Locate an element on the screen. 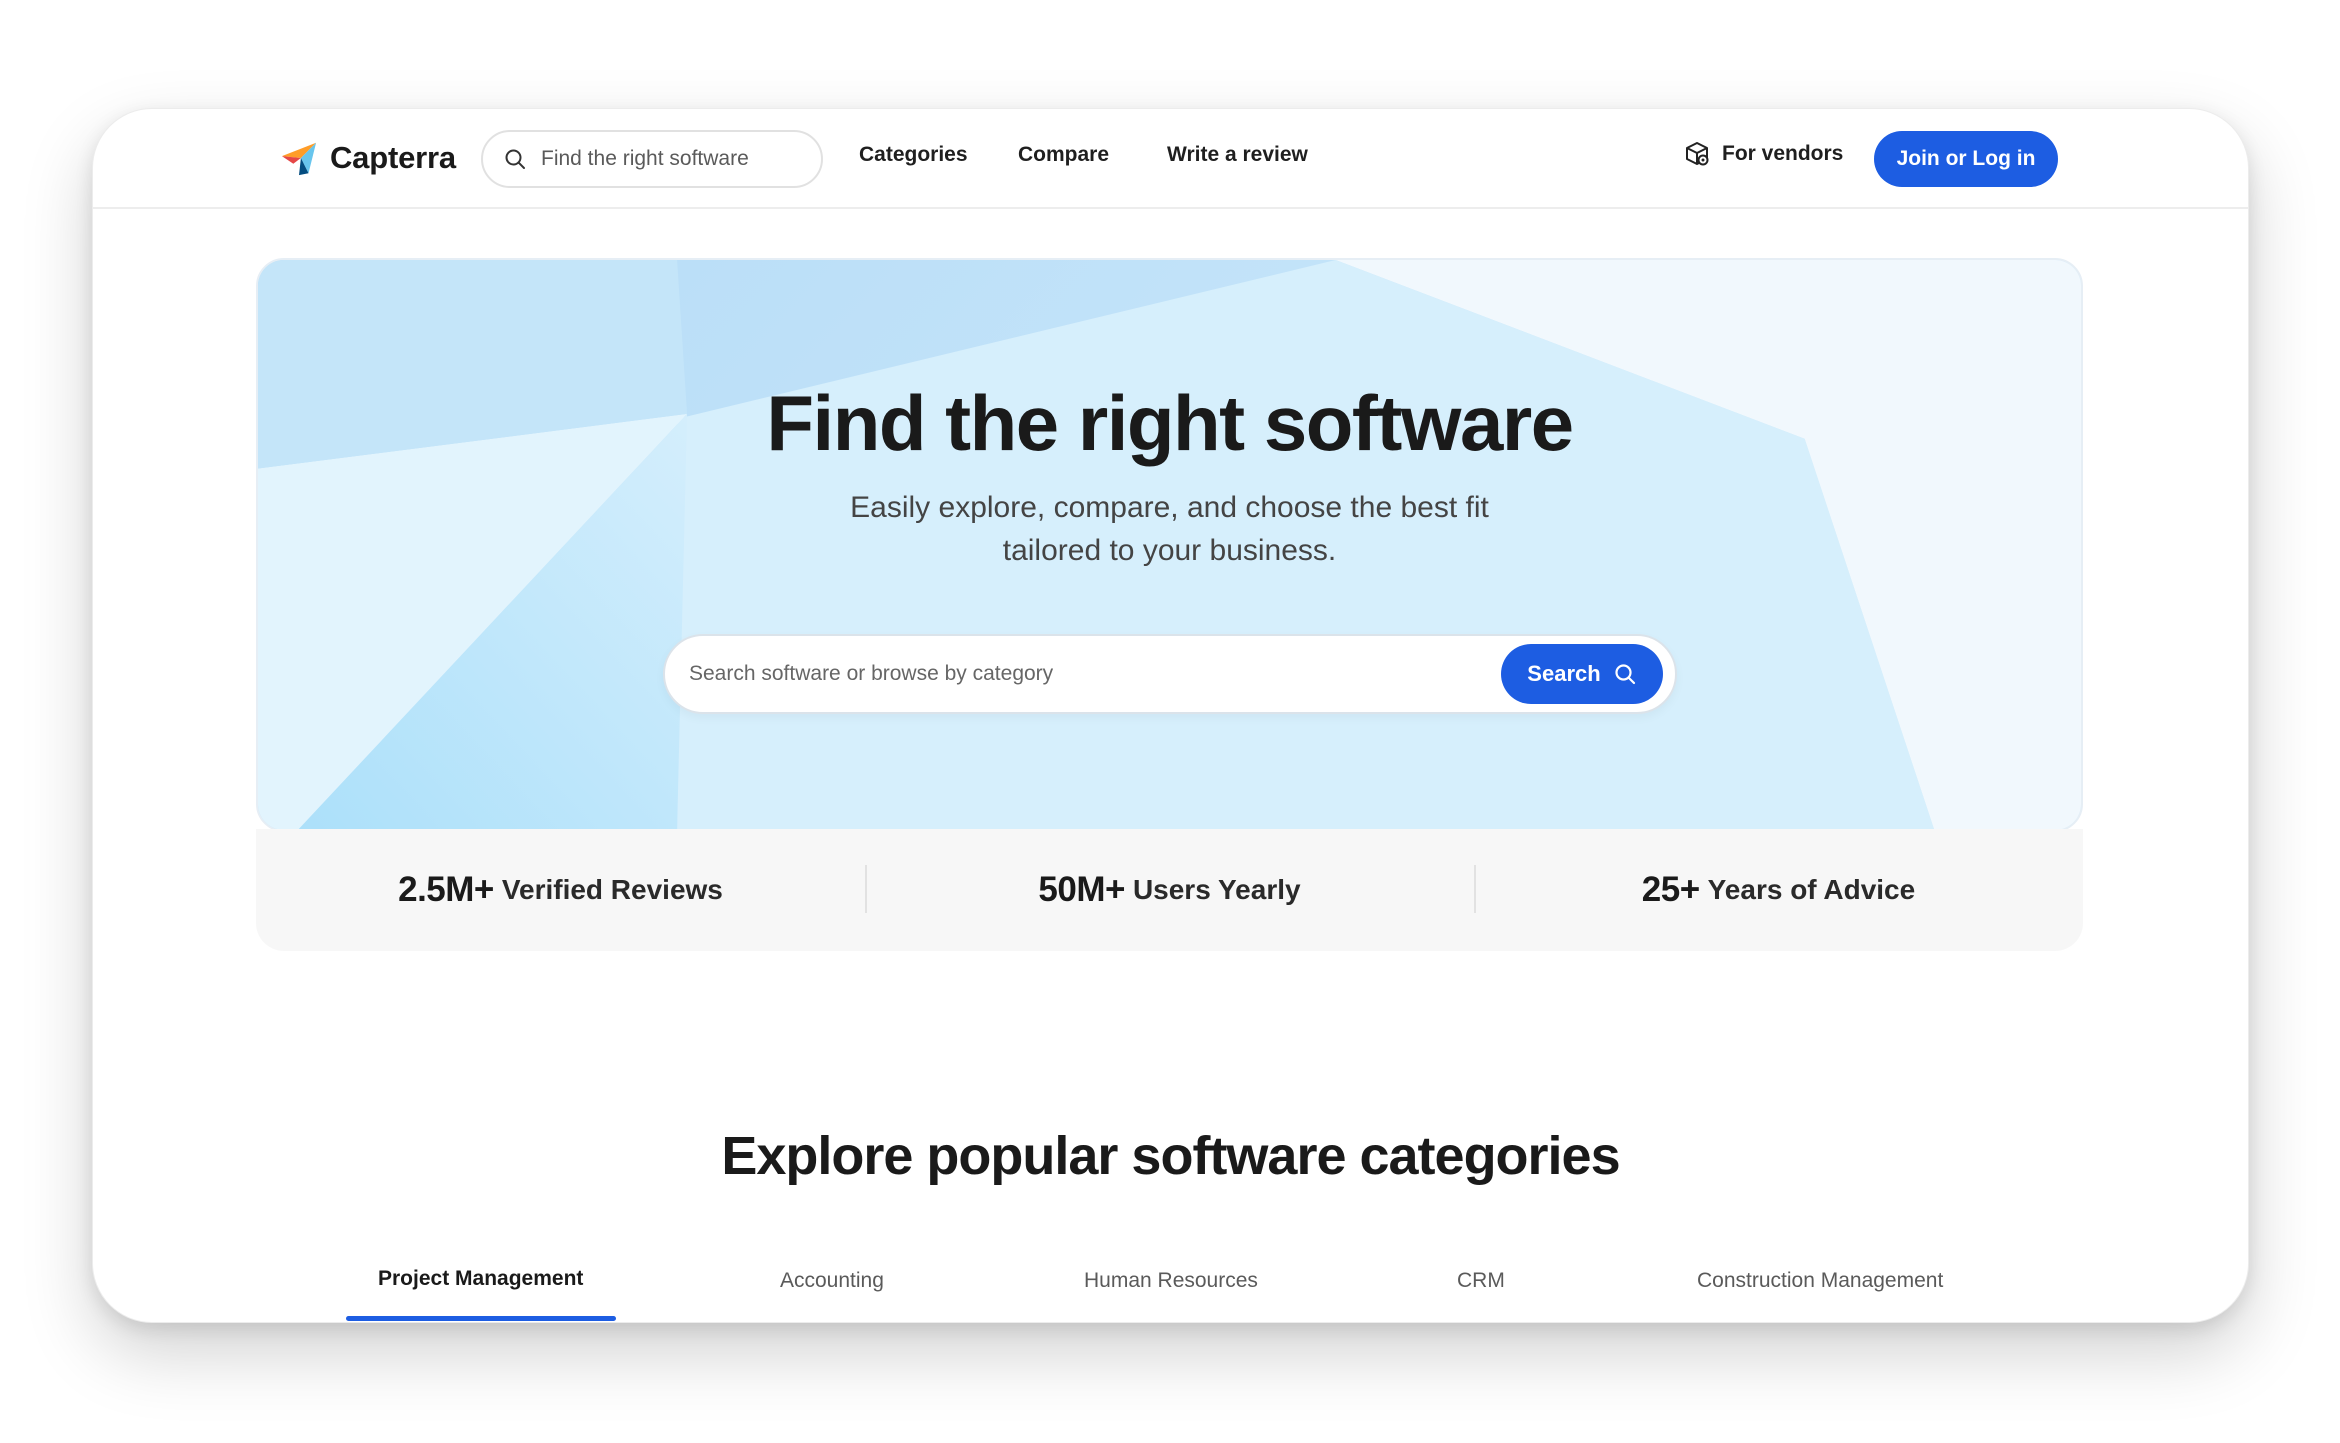 The width and height of the screenshot is (2340, 1443). hero-search-input is located at coordinates (1079, 674).